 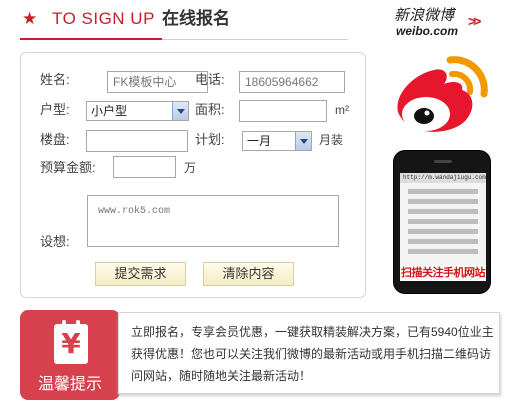 What do you see at coordinates (443, 227) in the screenshot?
I see `phone-screen: http://m.wandajiugu.com/ 扫描关注手机网站` at bounding box center [443, 227].